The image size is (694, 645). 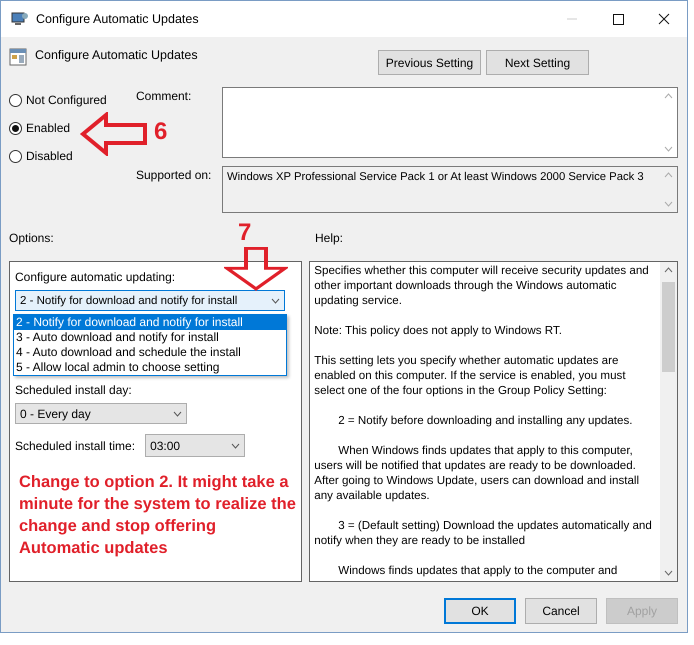 What do you see at coordinates (477, 570) in the screenshot?
I see `help-paragraph: Windows finds updates that apply to the computer and` at bounding box center [477, 570].